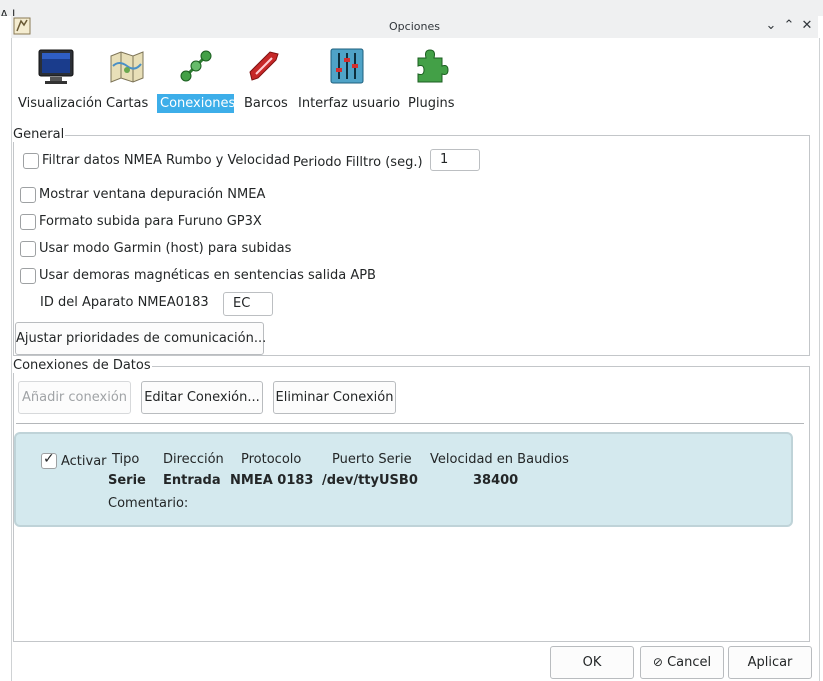  I want to click on header-protocol: Protocolo, so click(271, 459).